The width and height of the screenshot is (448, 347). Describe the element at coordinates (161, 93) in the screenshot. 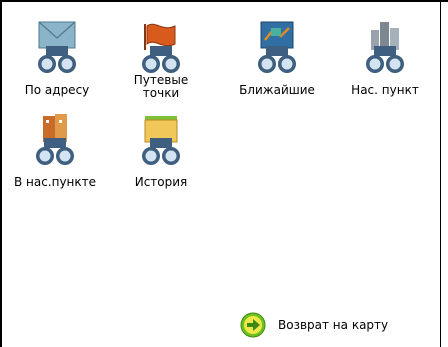

I see `menu-item-label-line2: точки` at that location.